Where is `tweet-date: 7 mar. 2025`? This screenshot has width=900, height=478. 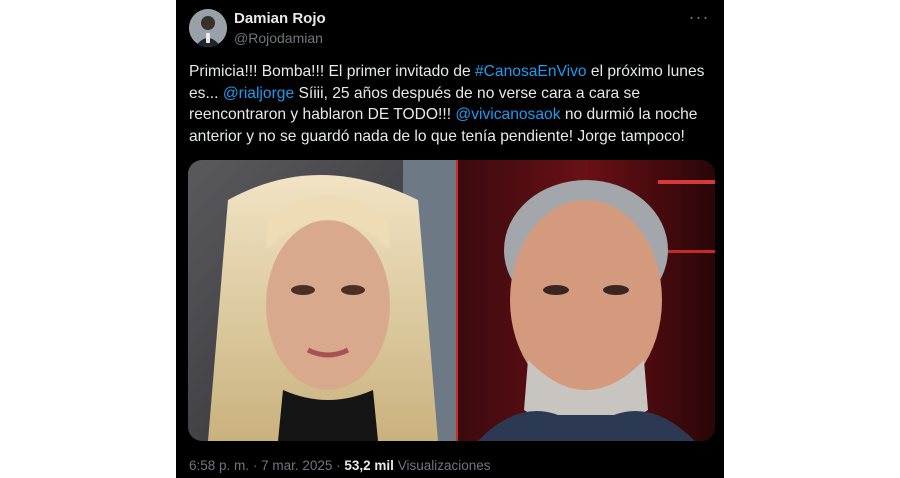
tweet-date: 7 mar. 2025 is located at coordinates (296, 465).